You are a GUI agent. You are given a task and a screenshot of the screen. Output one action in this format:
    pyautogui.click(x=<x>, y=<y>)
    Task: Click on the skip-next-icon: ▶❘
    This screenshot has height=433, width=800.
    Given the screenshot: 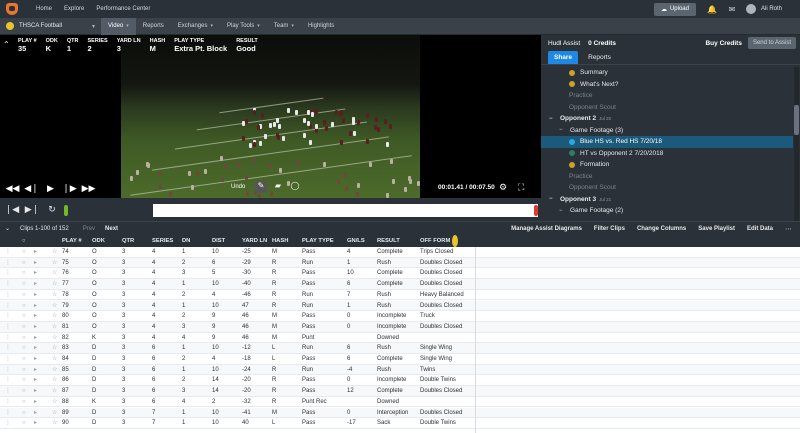 What is the action you would take?
    pyautogui.click(x=32, y=209)
    